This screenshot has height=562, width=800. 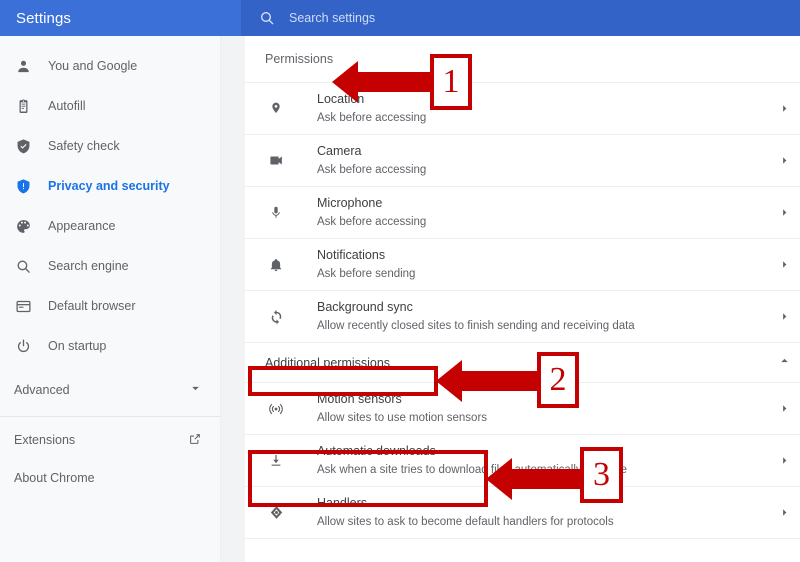 I want to click on external-link-icon, so click(x=195, y=440).